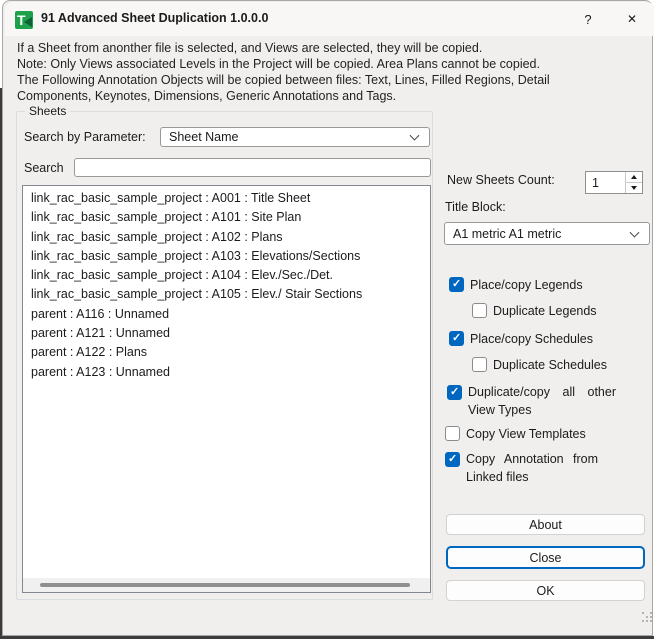 The image size is (654, 639). I want to click on checkbox-label: Duplicate Legends, so click(545, 311).